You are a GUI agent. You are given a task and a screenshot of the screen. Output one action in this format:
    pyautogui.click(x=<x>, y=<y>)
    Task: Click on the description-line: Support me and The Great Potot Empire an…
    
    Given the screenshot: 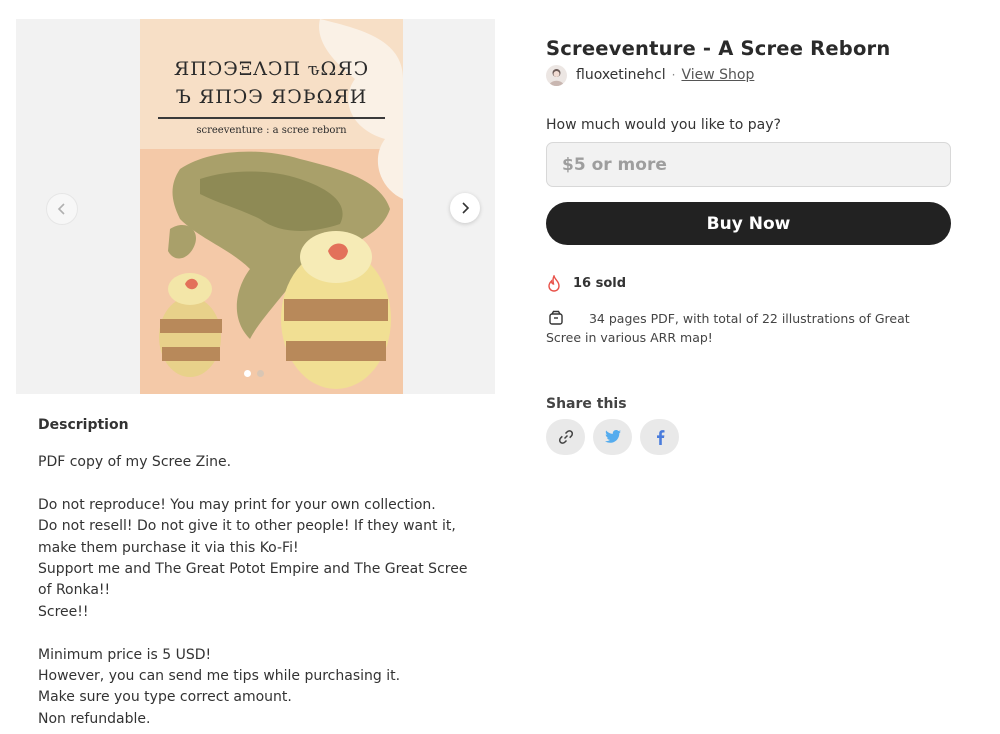 What is the action you would take?
    pyautogui.click(x=253, y=580)
    